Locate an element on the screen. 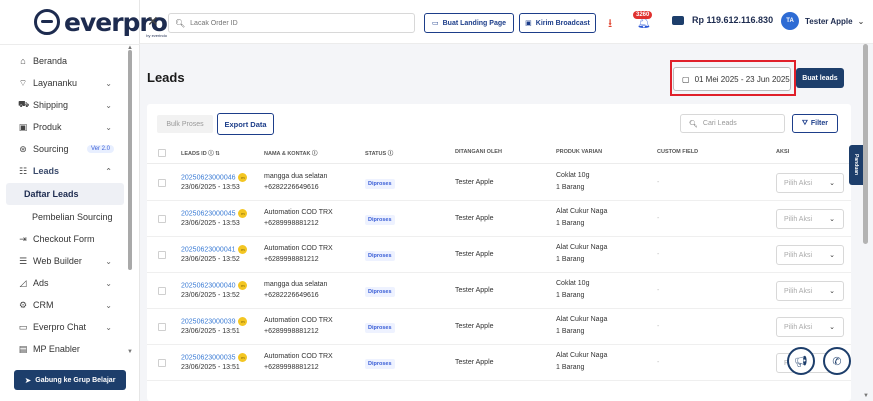 Image resolution: width=873 pixels, height=401 pixels. sidebar-item-crm: ⚙ CRM ⌄ is located at coordinates (65, 305).